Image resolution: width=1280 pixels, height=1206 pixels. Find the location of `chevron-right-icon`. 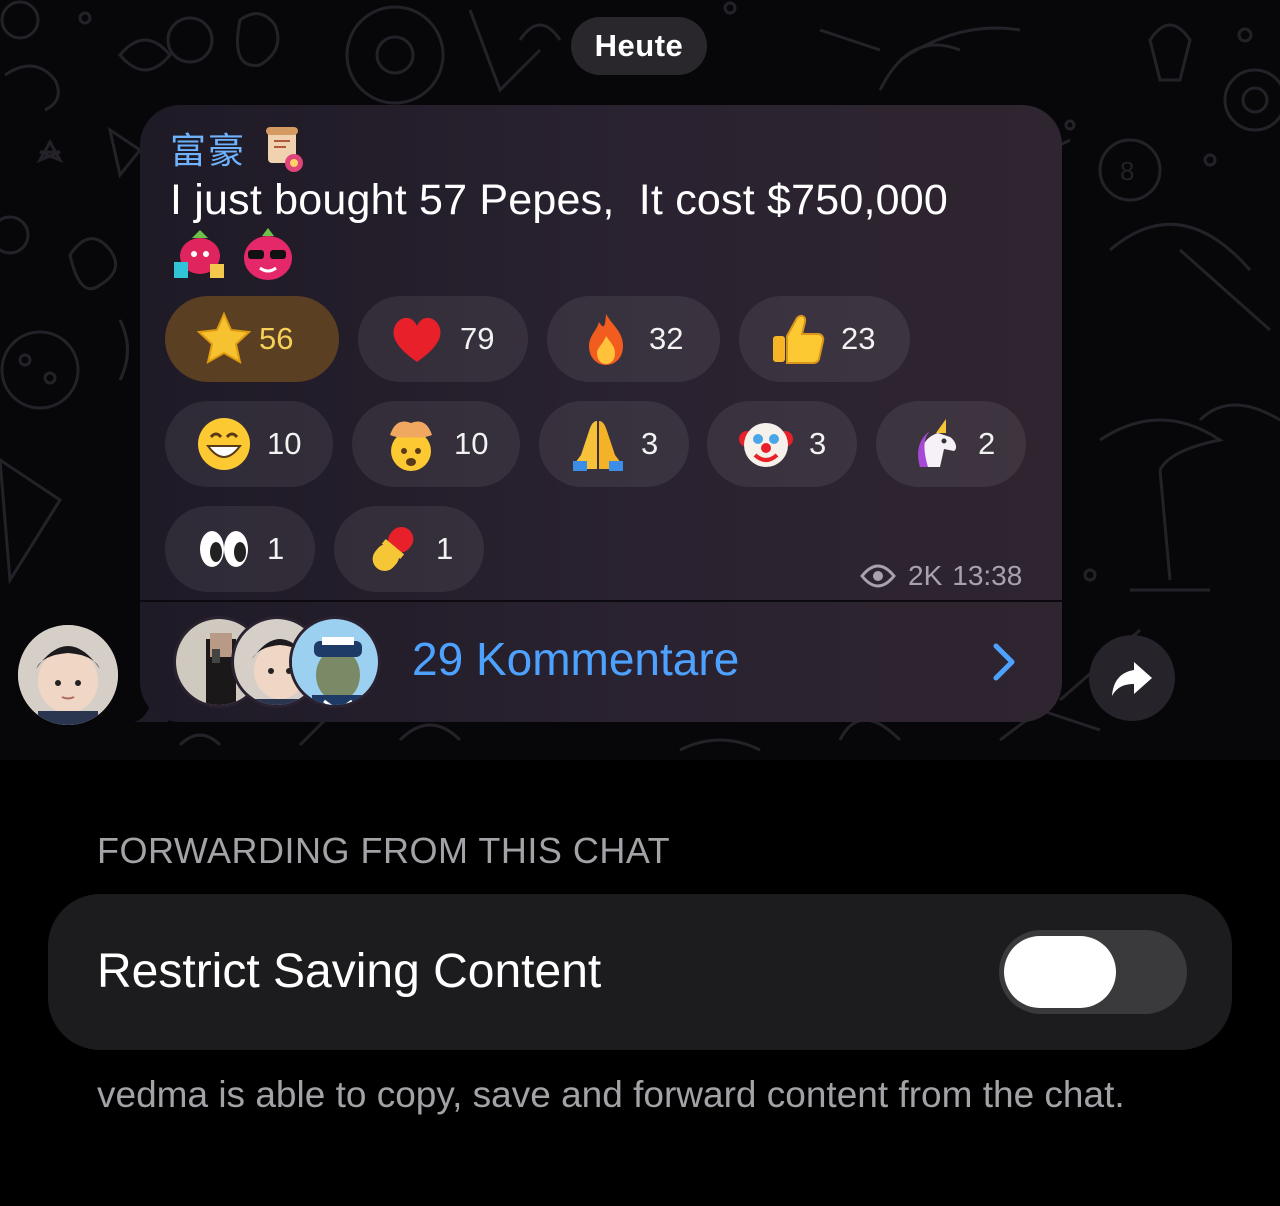

chevron-right-icon is located at coordinates (1004, 662).